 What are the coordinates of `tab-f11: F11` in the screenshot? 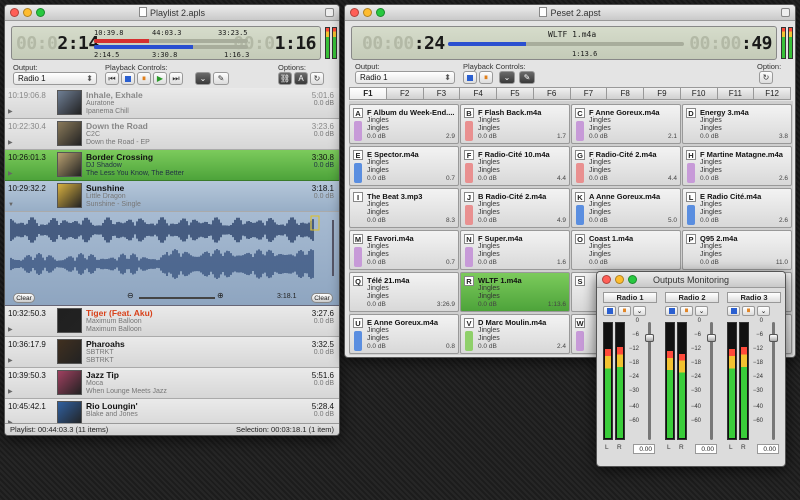 It's located at (736, 93).